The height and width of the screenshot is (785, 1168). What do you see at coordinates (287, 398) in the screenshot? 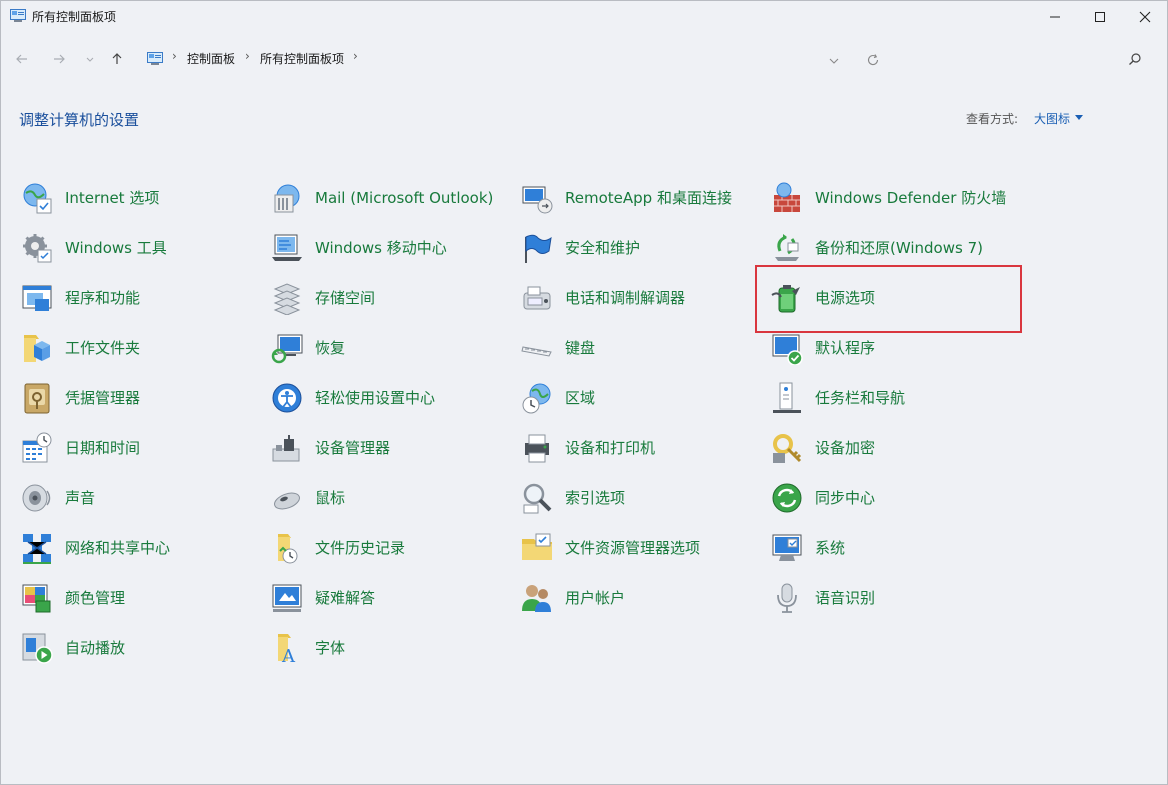
I see `ease-of-access-icon` at bounding box center [287, 398].